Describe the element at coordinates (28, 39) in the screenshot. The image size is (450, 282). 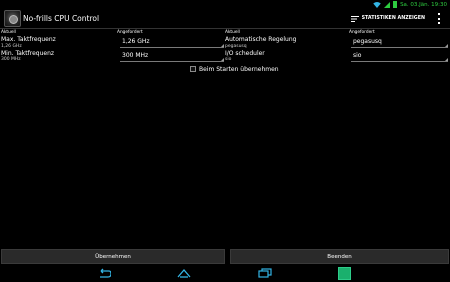
I see `max-frequency-label: Max. Taktfrequenz` at that location.